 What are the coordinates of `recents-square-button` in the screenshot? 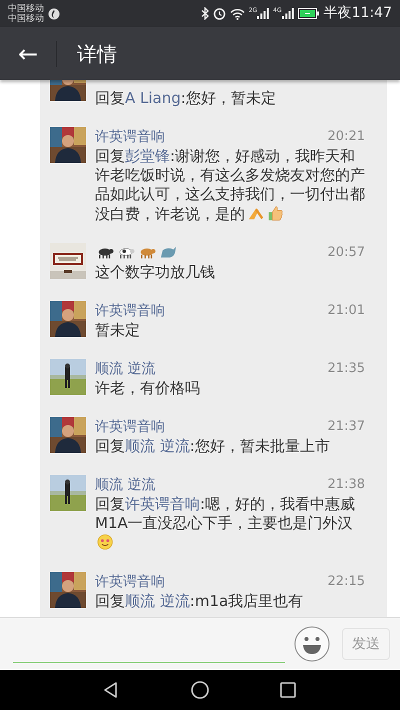 It's located at (288, 690).